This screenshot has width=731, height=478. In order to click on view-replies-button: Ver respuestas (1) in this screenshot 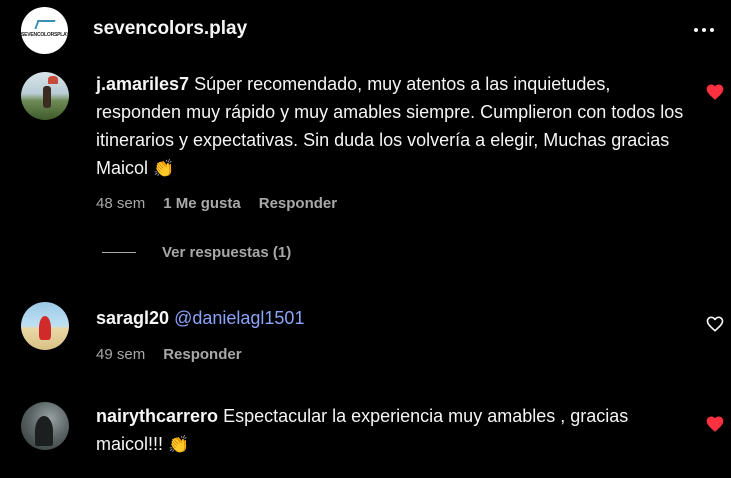, I will do `click(196, 252)`.